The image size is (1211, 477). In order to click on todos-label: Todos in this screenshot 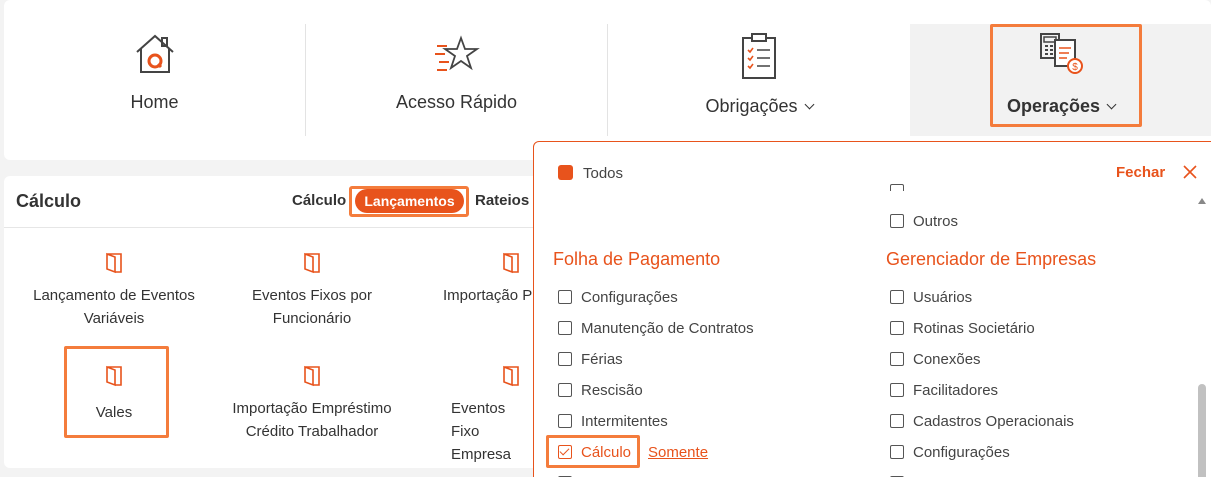, I will do `click(603, 173)`.